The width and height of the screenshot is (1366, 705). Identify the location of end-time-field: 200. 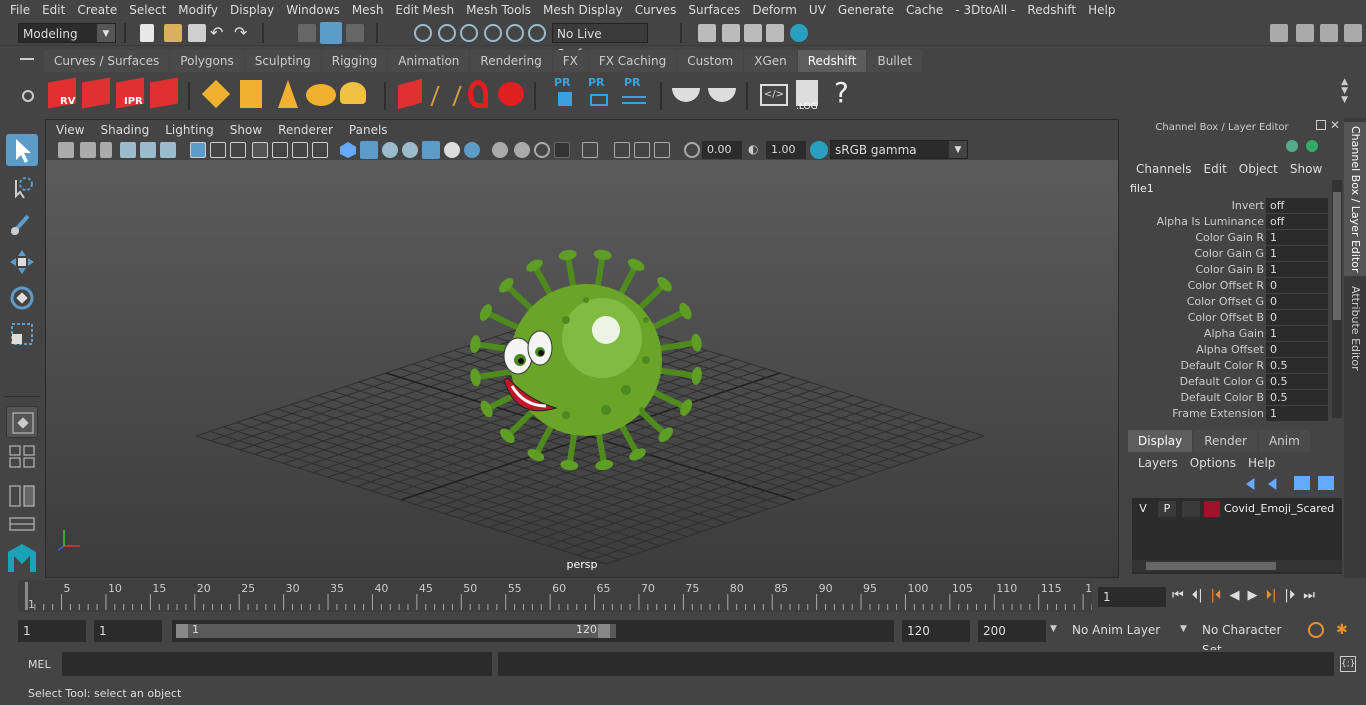
(1012, 631).